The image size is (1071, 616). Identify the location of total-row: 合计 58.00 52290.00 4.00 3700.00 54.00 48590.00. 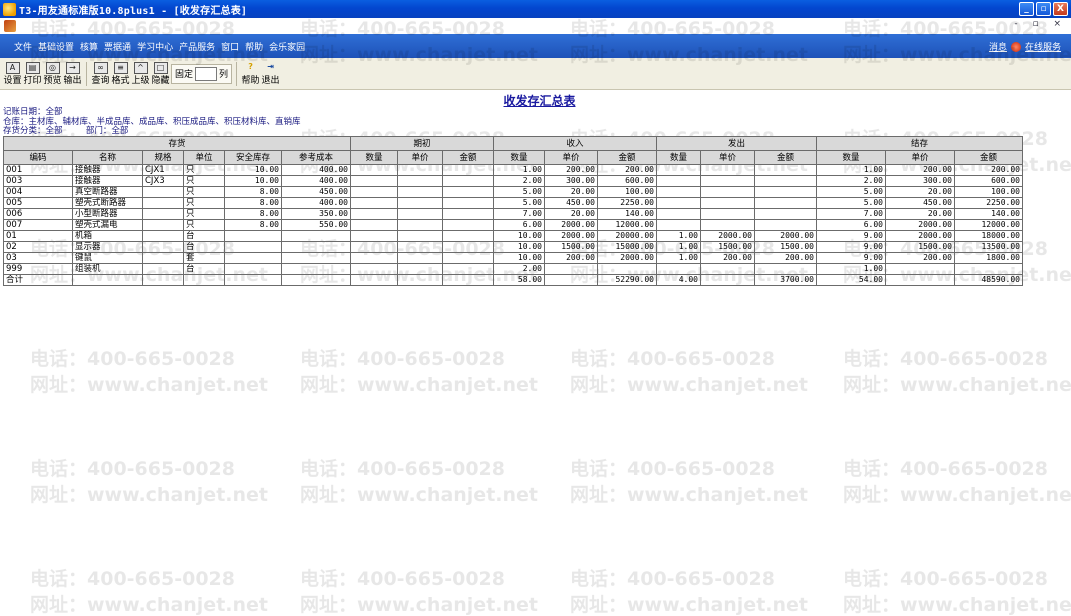
(513, 280).